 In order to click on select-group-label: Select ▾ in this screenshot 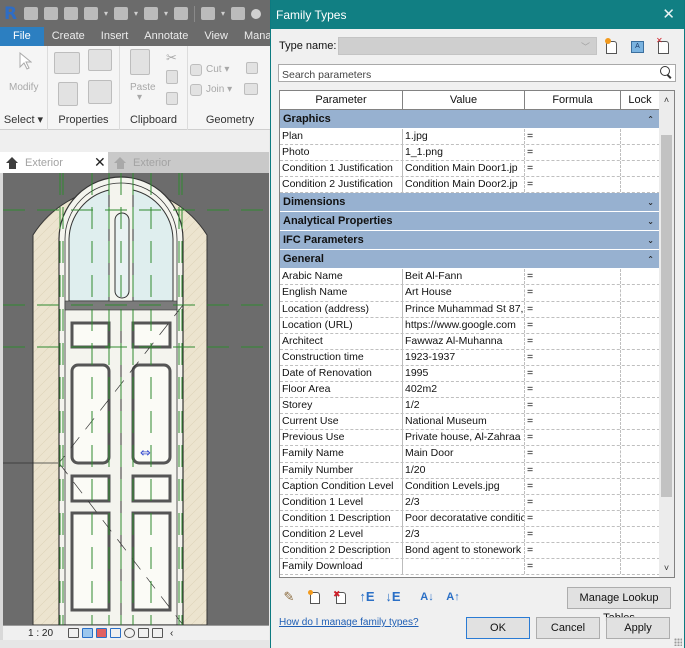, I will do `click(23, 119)`.